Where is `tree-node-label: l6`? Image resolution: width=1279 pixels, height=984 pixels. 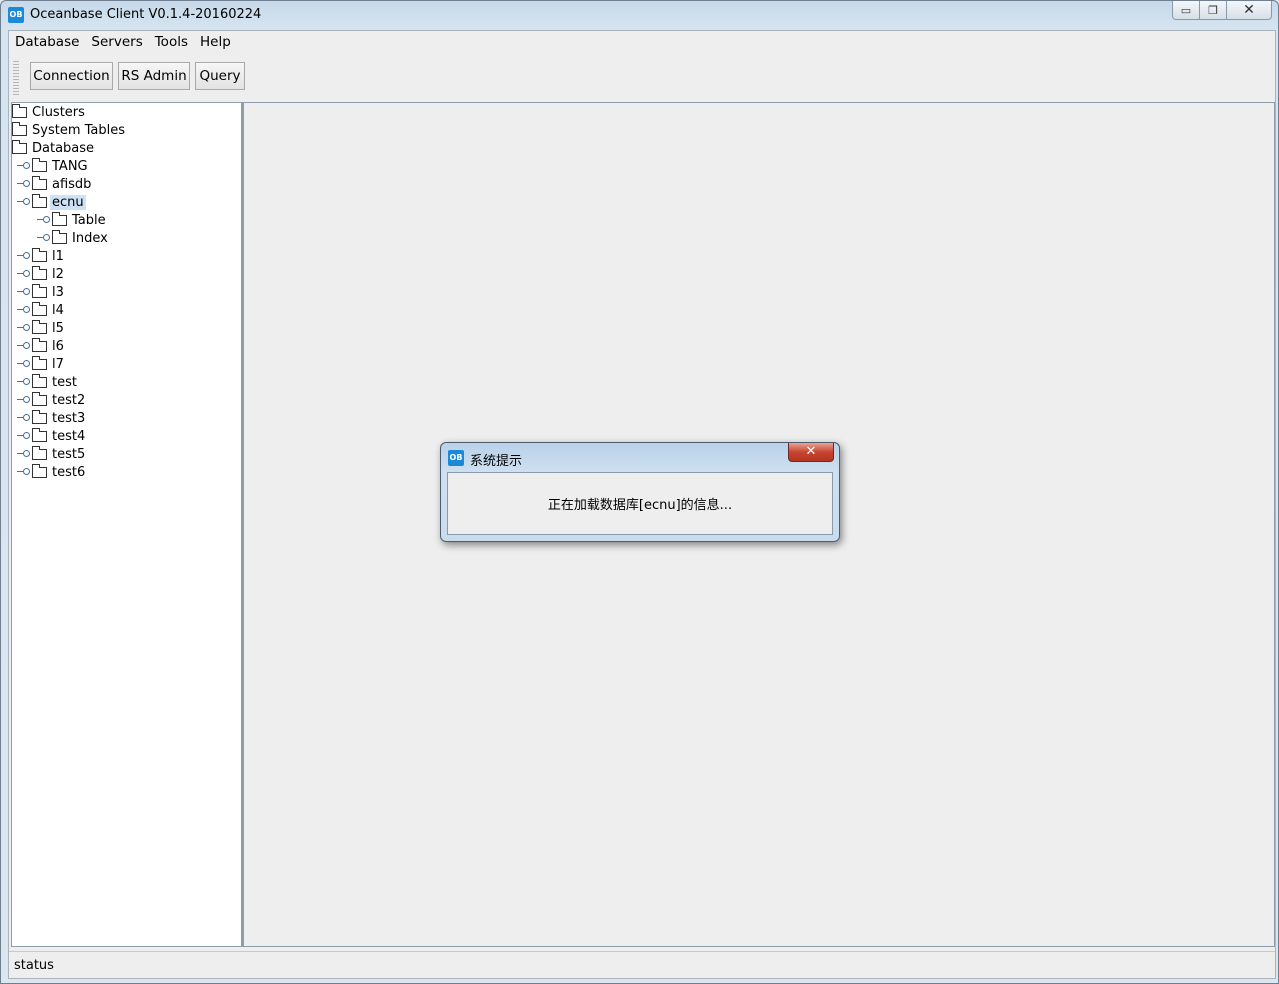
tree-node-label: l6 is located at coordinates (58, 346).